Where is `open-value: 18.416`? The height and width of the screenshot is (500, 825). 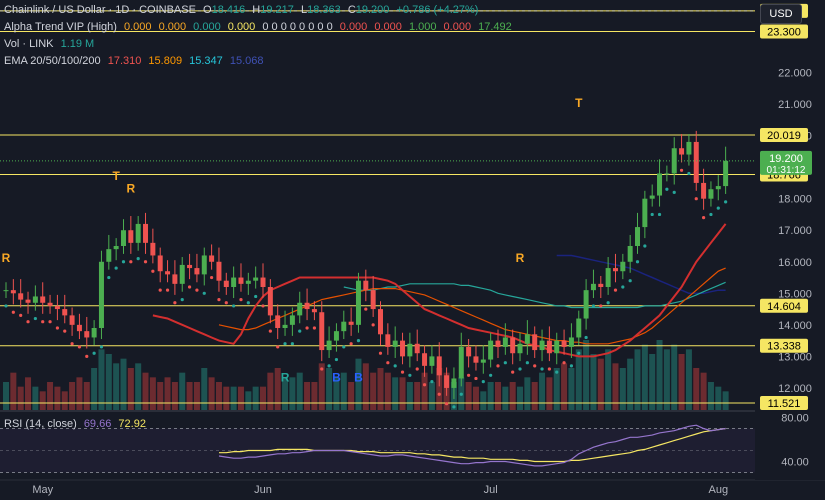 open-value: 18.416 is located at coordinates (228, 10).